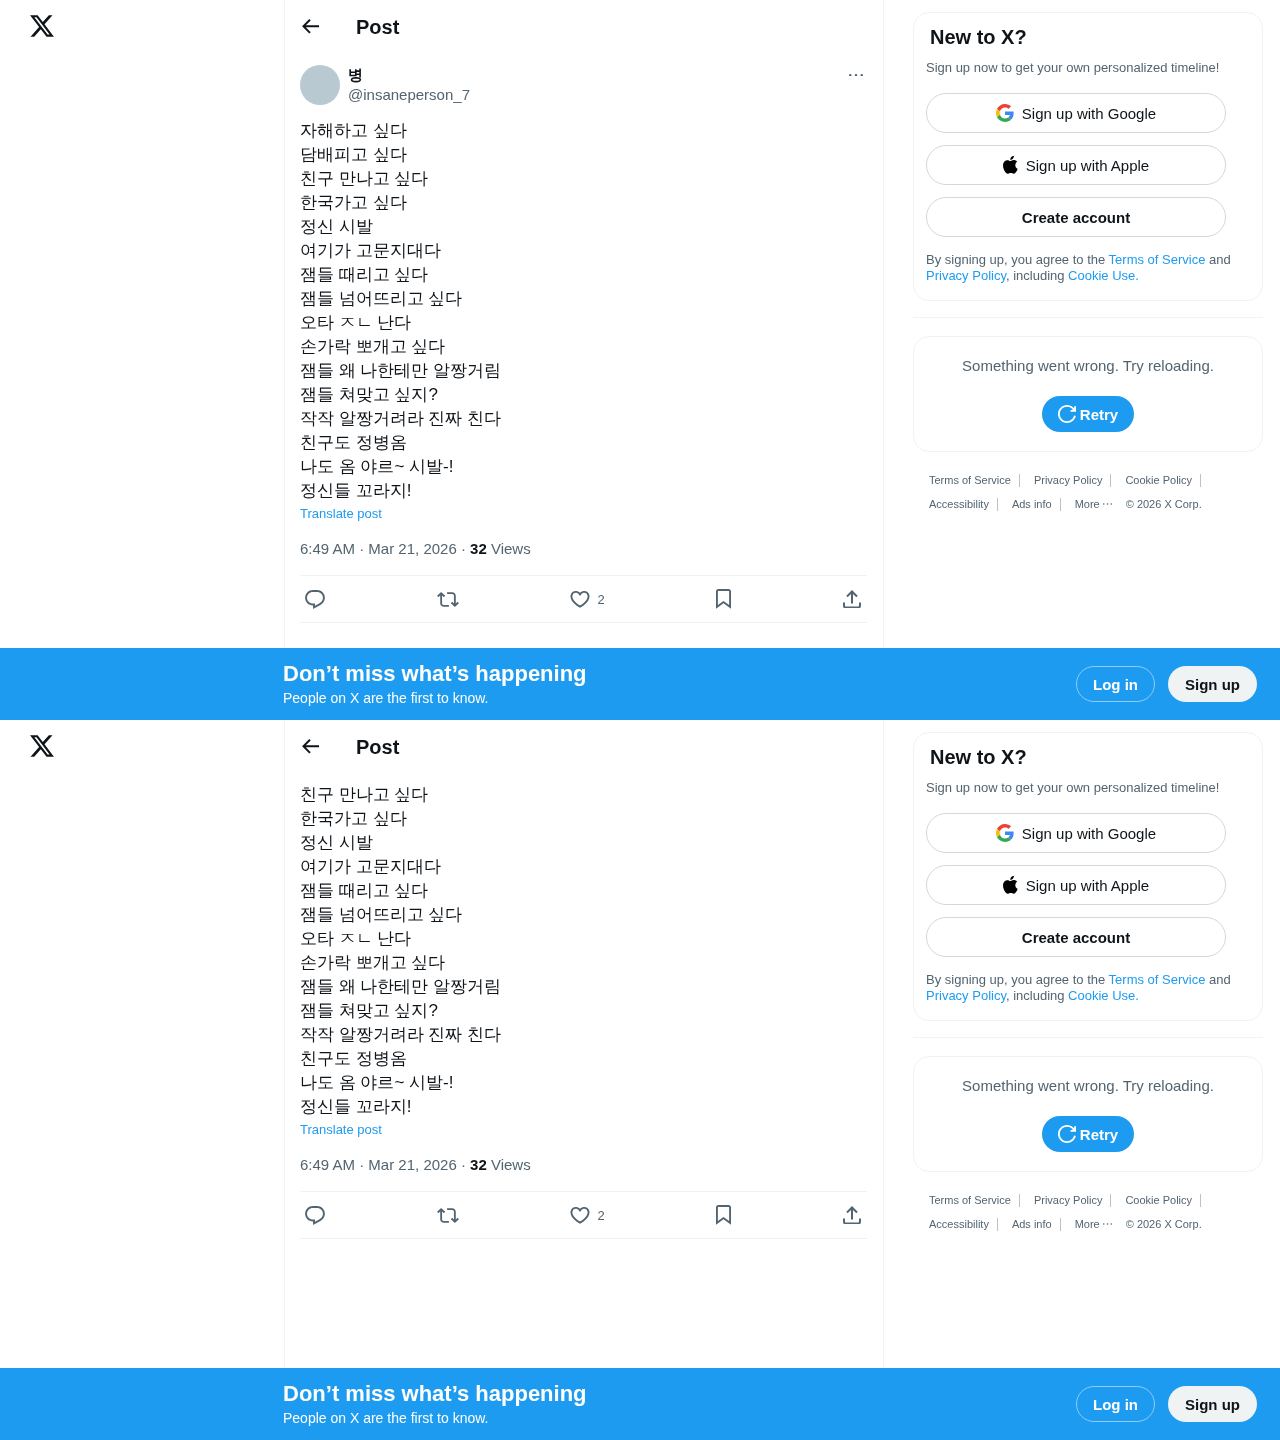 This screenshot has height=1440, width=1280. Describe the element at coordinates (355, 75) in the screenshot. I see `author-name: 병` at that location.